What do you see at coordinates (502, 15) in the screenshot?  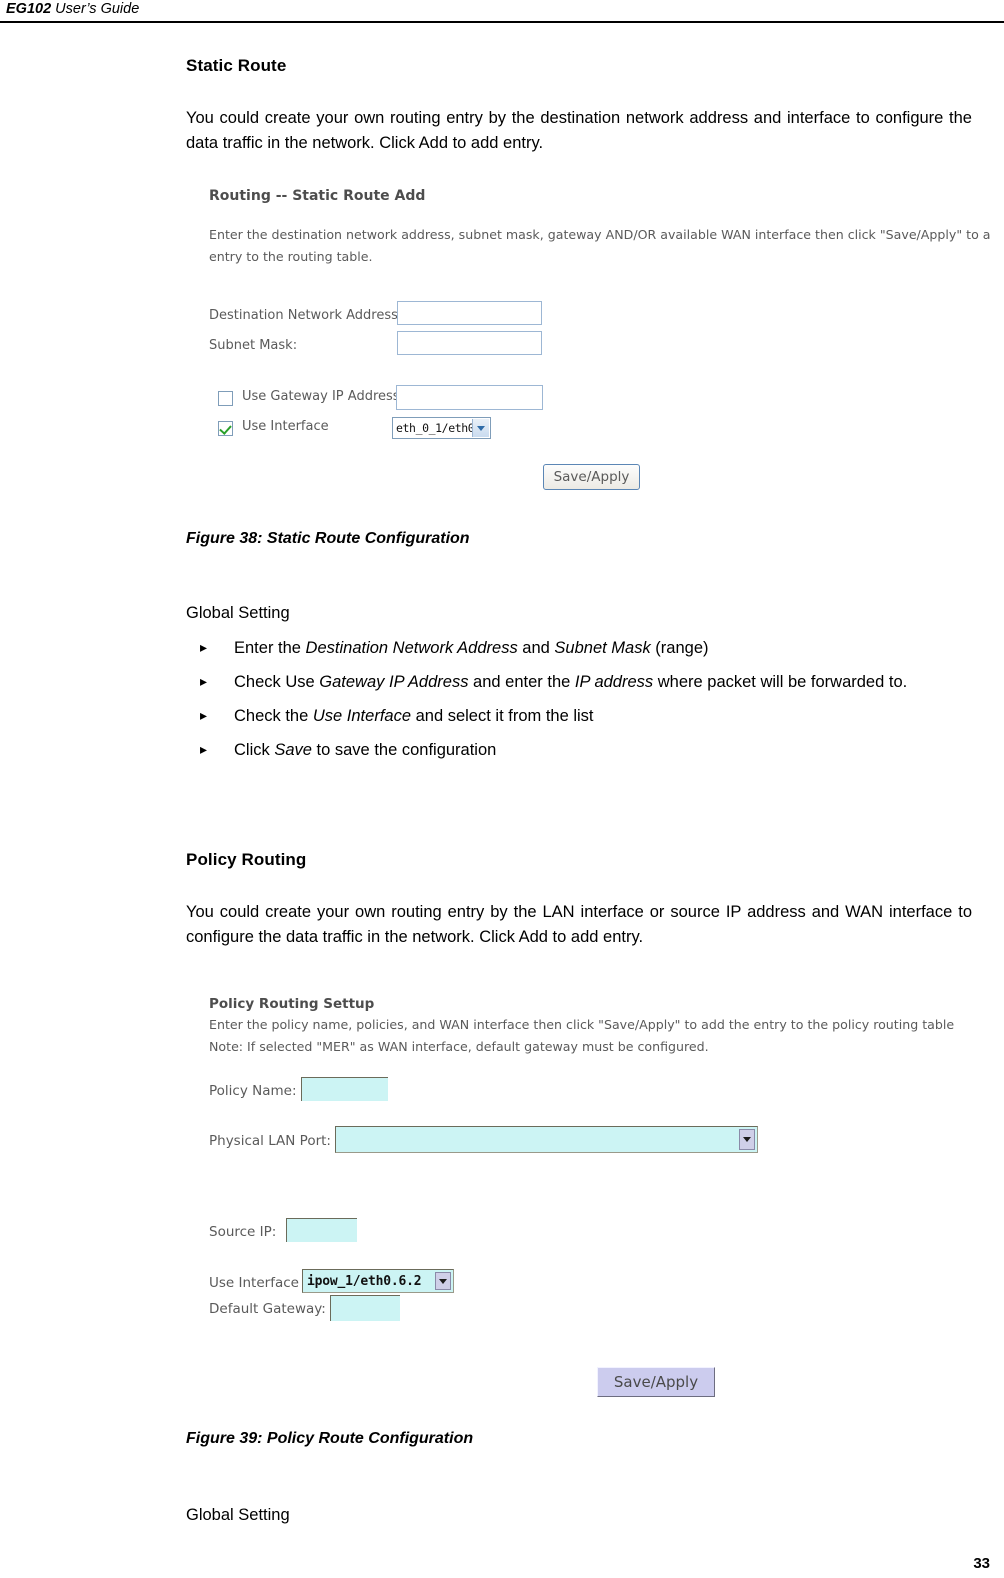 I see `page-header: EG102 User’s Guide` at bounding box center [502, 15].